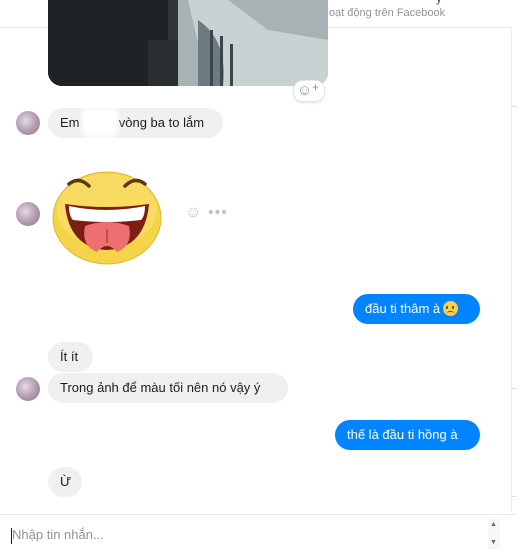  I want to click on photo-attachment, so click(188, 43).